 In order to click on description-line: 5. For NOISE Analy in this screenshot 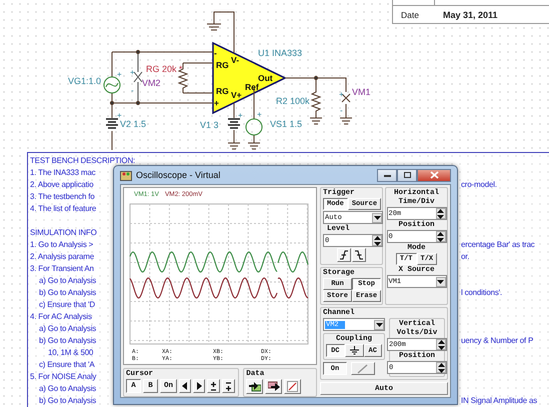, I will do `click(63, 376)`.